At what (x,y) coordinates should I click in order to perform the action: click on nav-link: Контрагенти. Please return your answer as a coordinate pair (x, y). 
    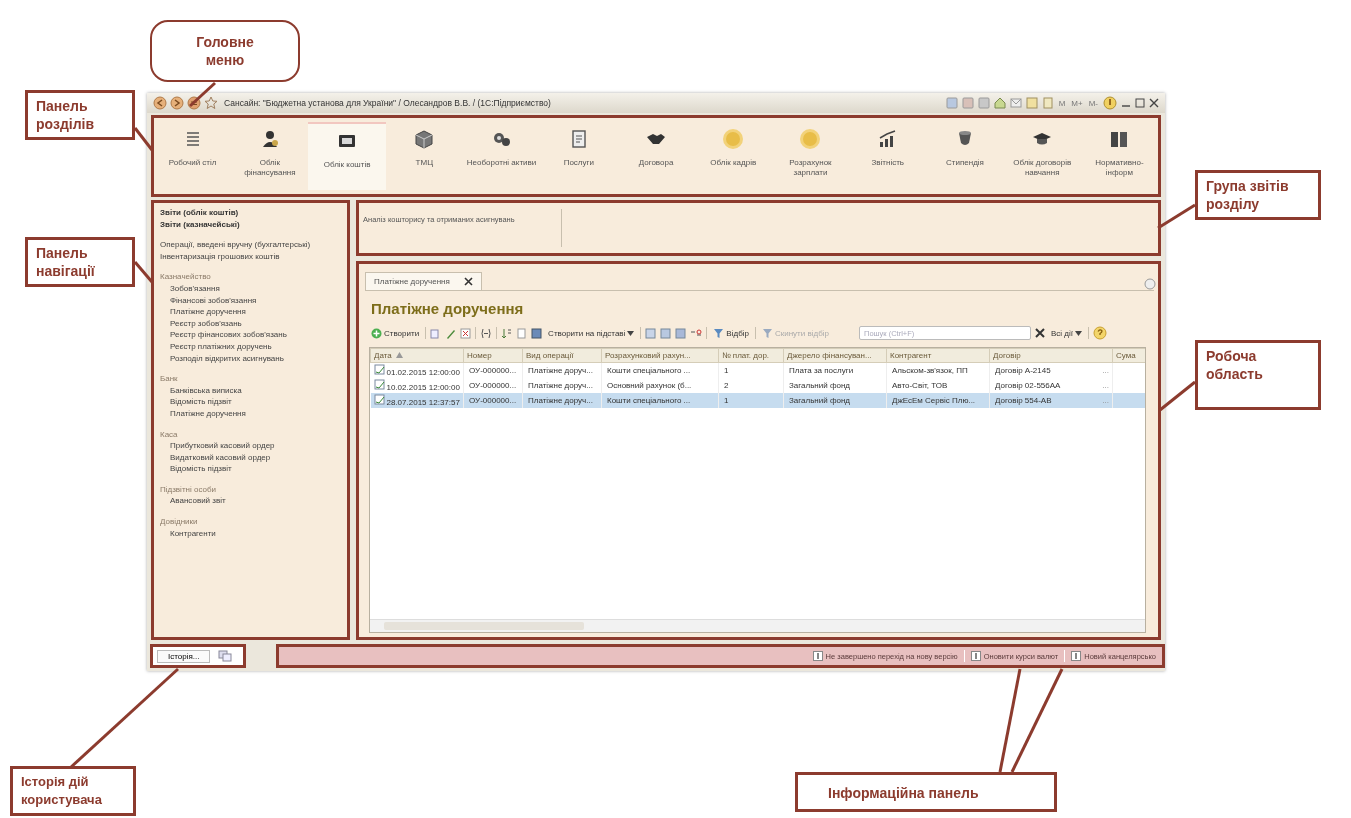
    Looking at the image, I should click on (250, 533).